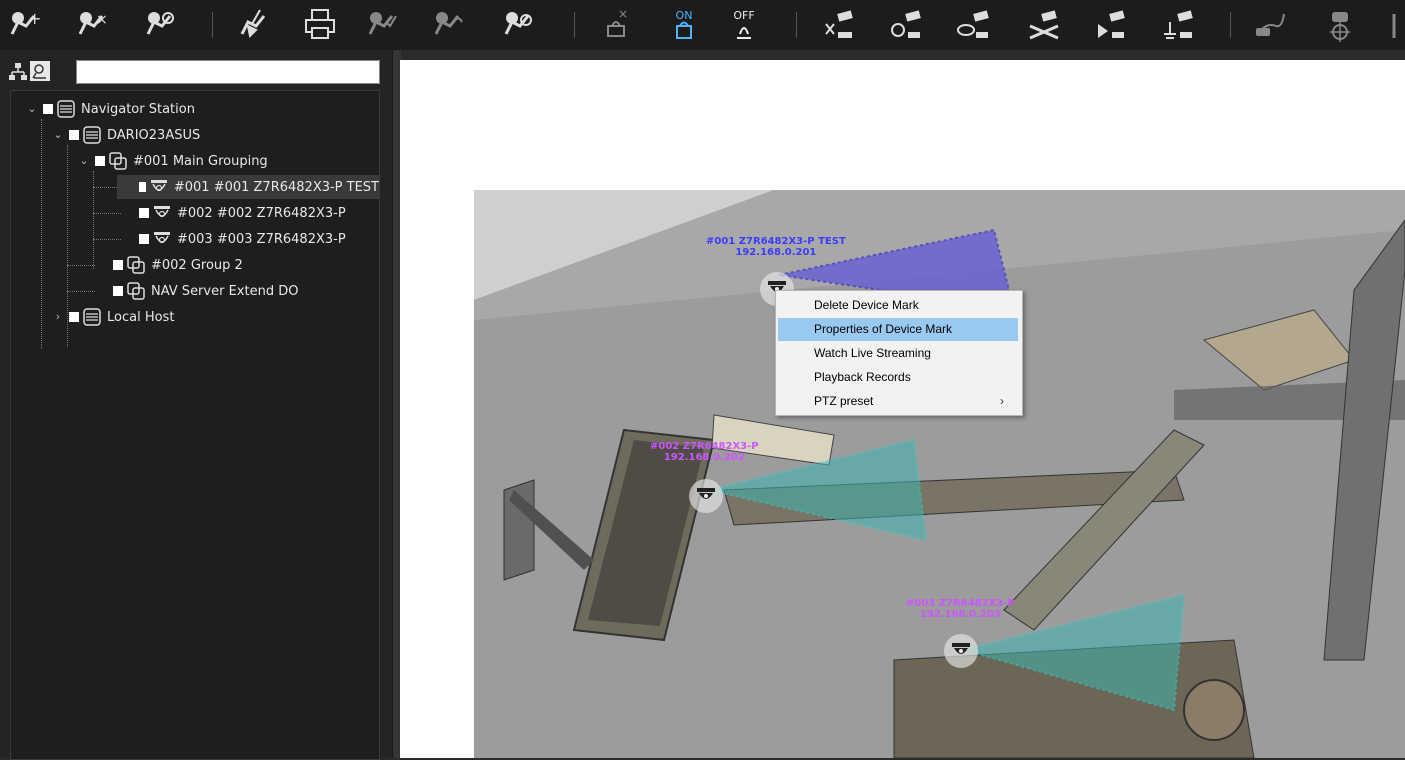 This screenshot has width=1405, height=760. What do you see at coordinates (1044, 24) in the screenshot?
I see `camera-disconnect-icon` at bounding box center [1044, 24].